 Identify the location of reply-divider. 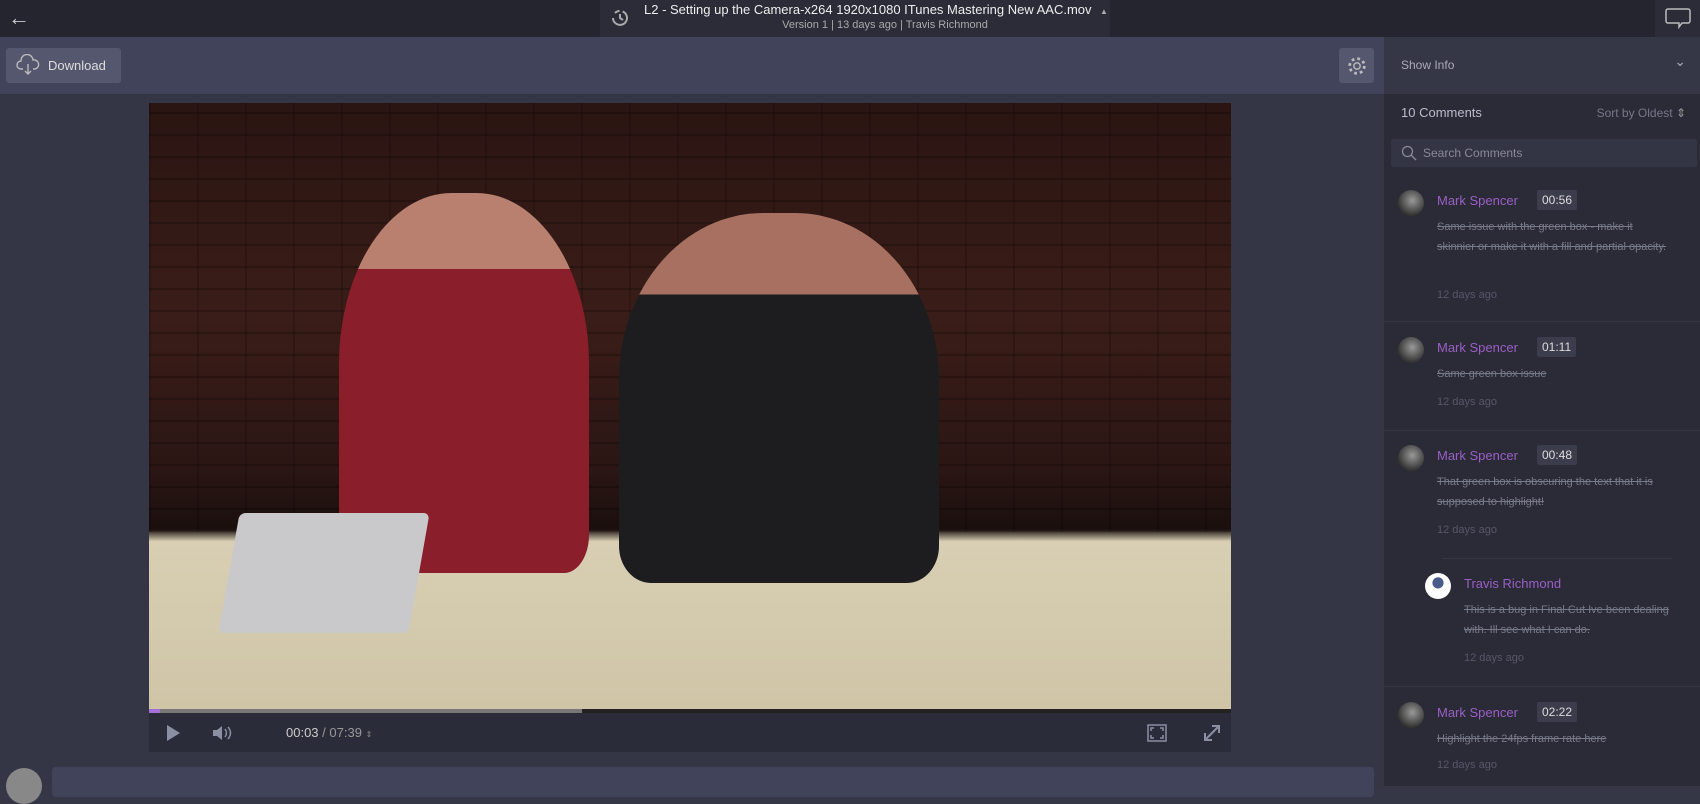
(1557, 558).